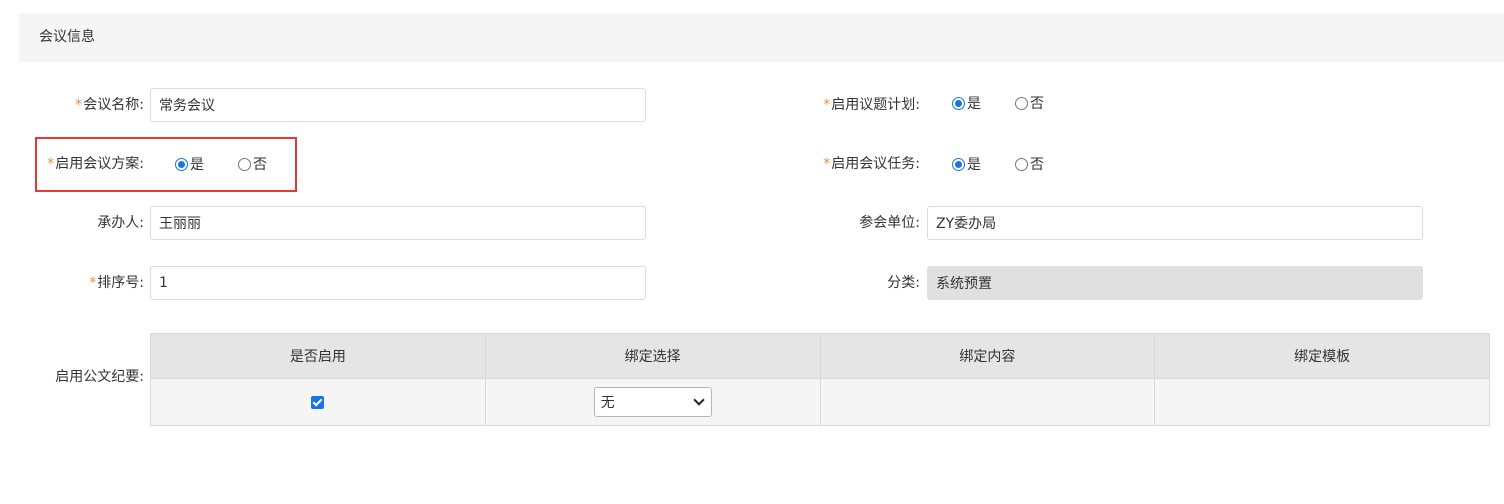 The width and height of the screenshot is (1504, 504). I want to click on binding-choice-select: 无, so click(652, 402).